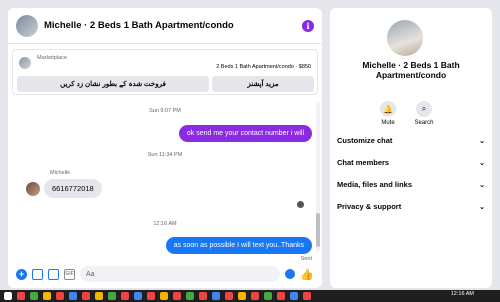  Describe the element at coordinates (424, 123) in the screenshot. I see `search-label: Search` at that location.